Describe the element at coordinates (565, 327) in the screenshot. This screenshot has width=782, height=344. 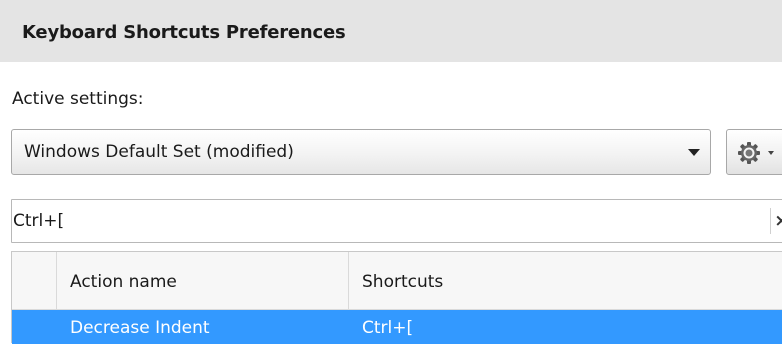
I see `shortcut-cell: Ctrl+[` at that location.